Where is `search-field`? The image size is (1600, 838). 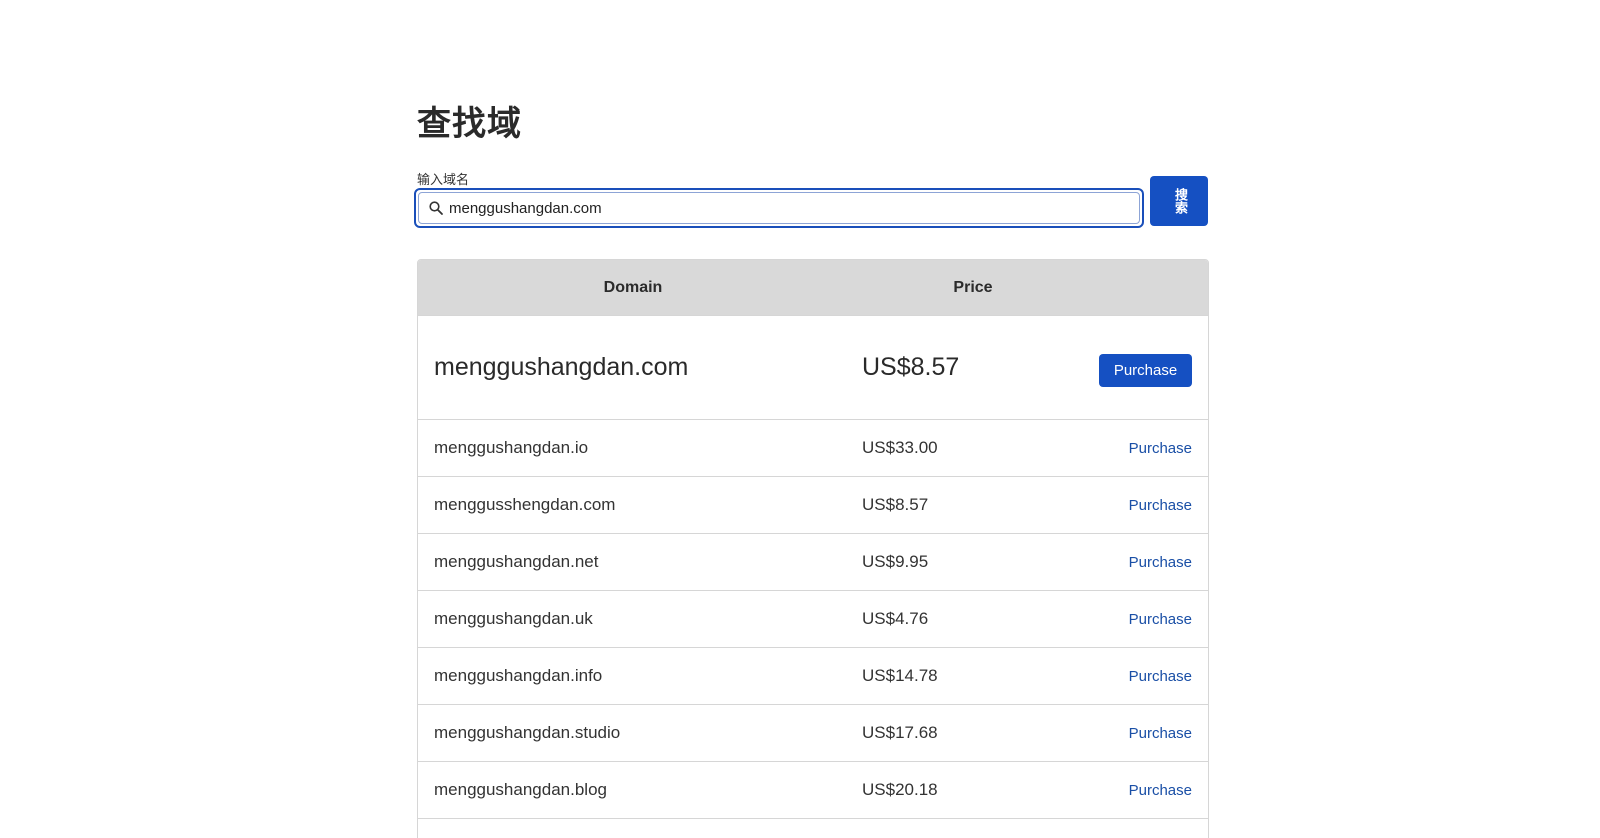 search-field is located at coordinates (779, 208).